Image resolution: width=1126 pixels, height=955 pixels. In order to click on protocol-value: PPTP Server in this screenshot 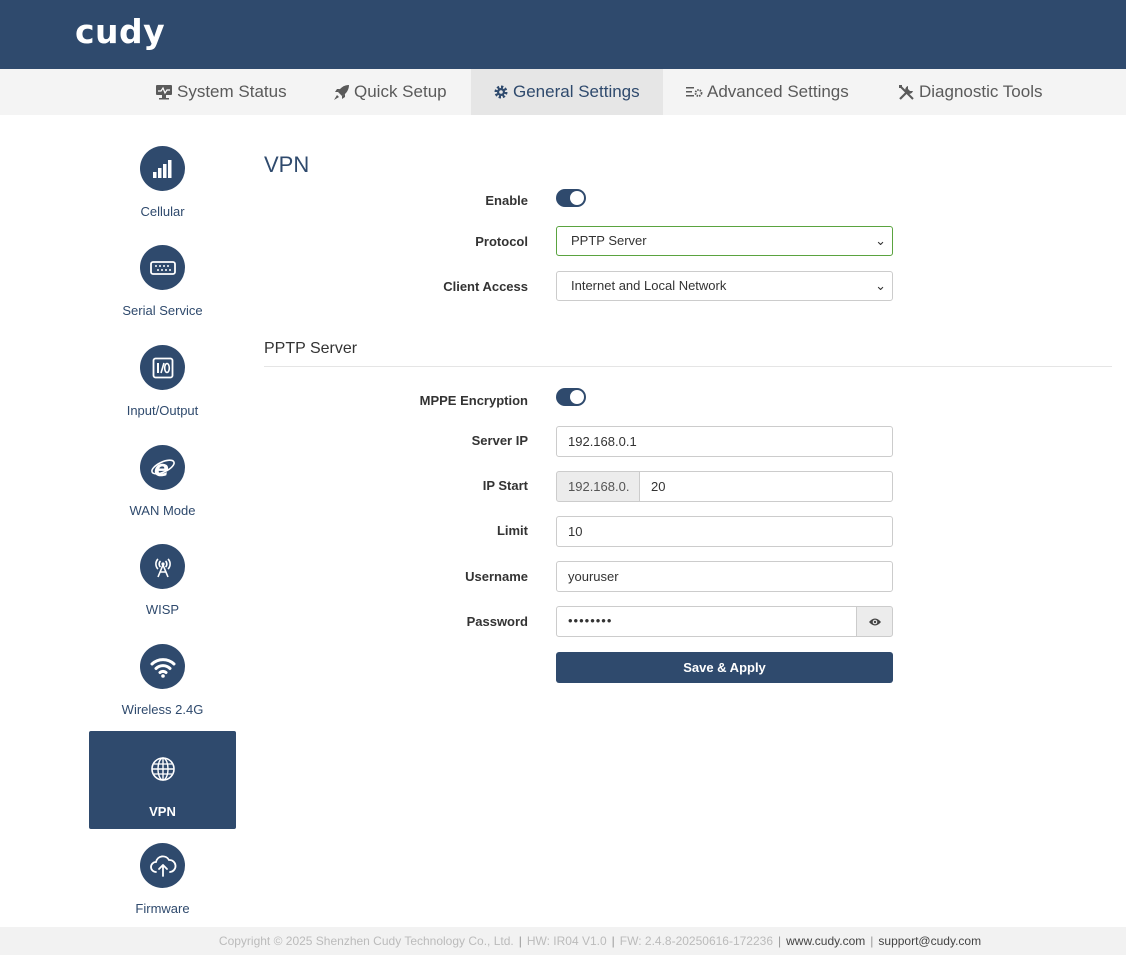, I will do `click(609, 240)`.